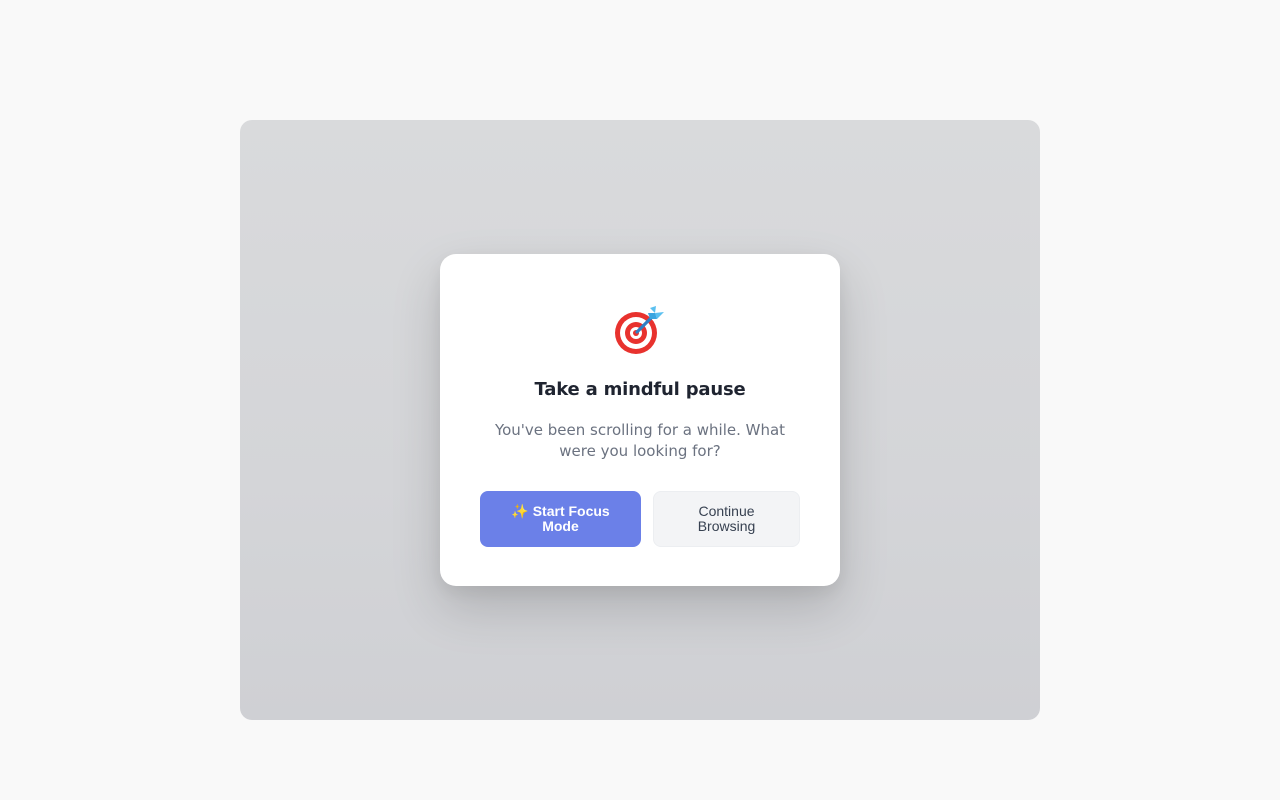 The height and width of the screenshot is (800, 1280). I want to click on target-dart-icon, so click(640, 330).